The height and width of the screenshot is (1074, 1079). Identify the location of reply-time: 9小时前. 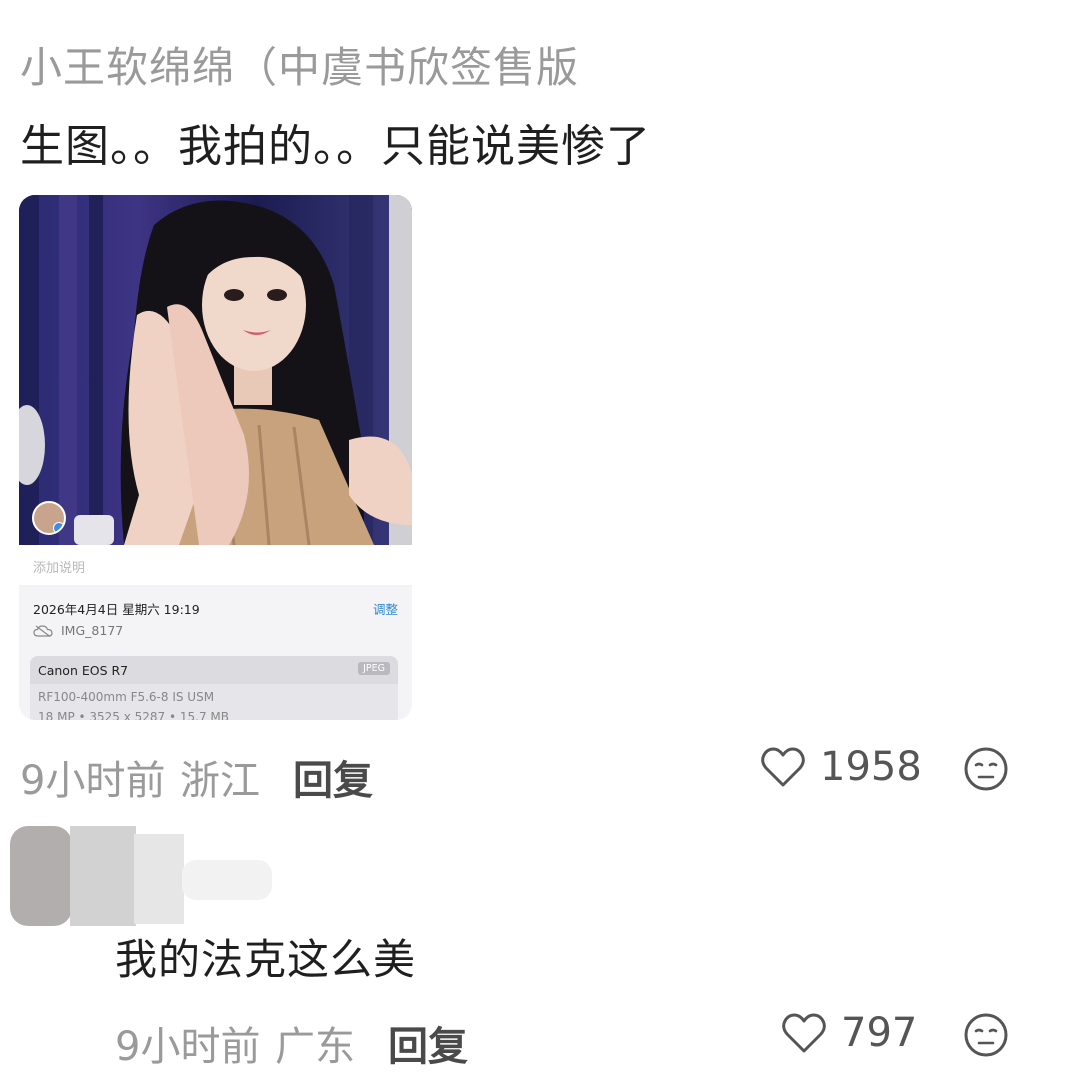
(188, 1047).